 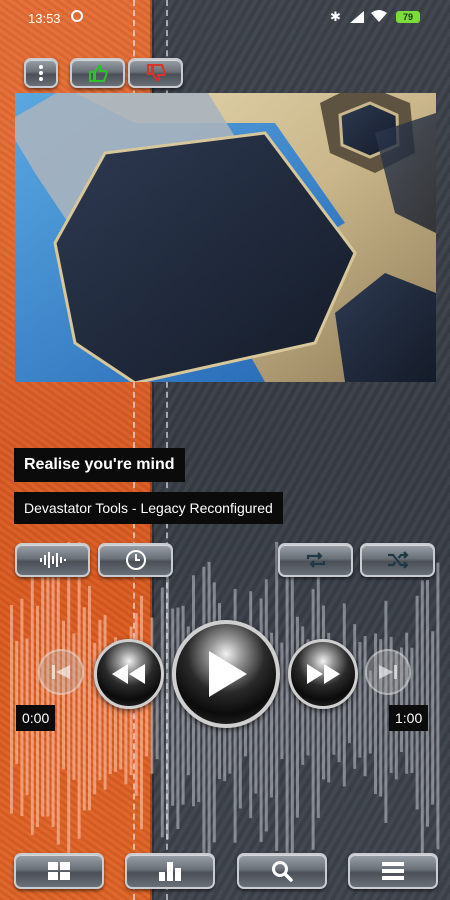 I want to click on alarm-icon, so click(x=77, y=16).